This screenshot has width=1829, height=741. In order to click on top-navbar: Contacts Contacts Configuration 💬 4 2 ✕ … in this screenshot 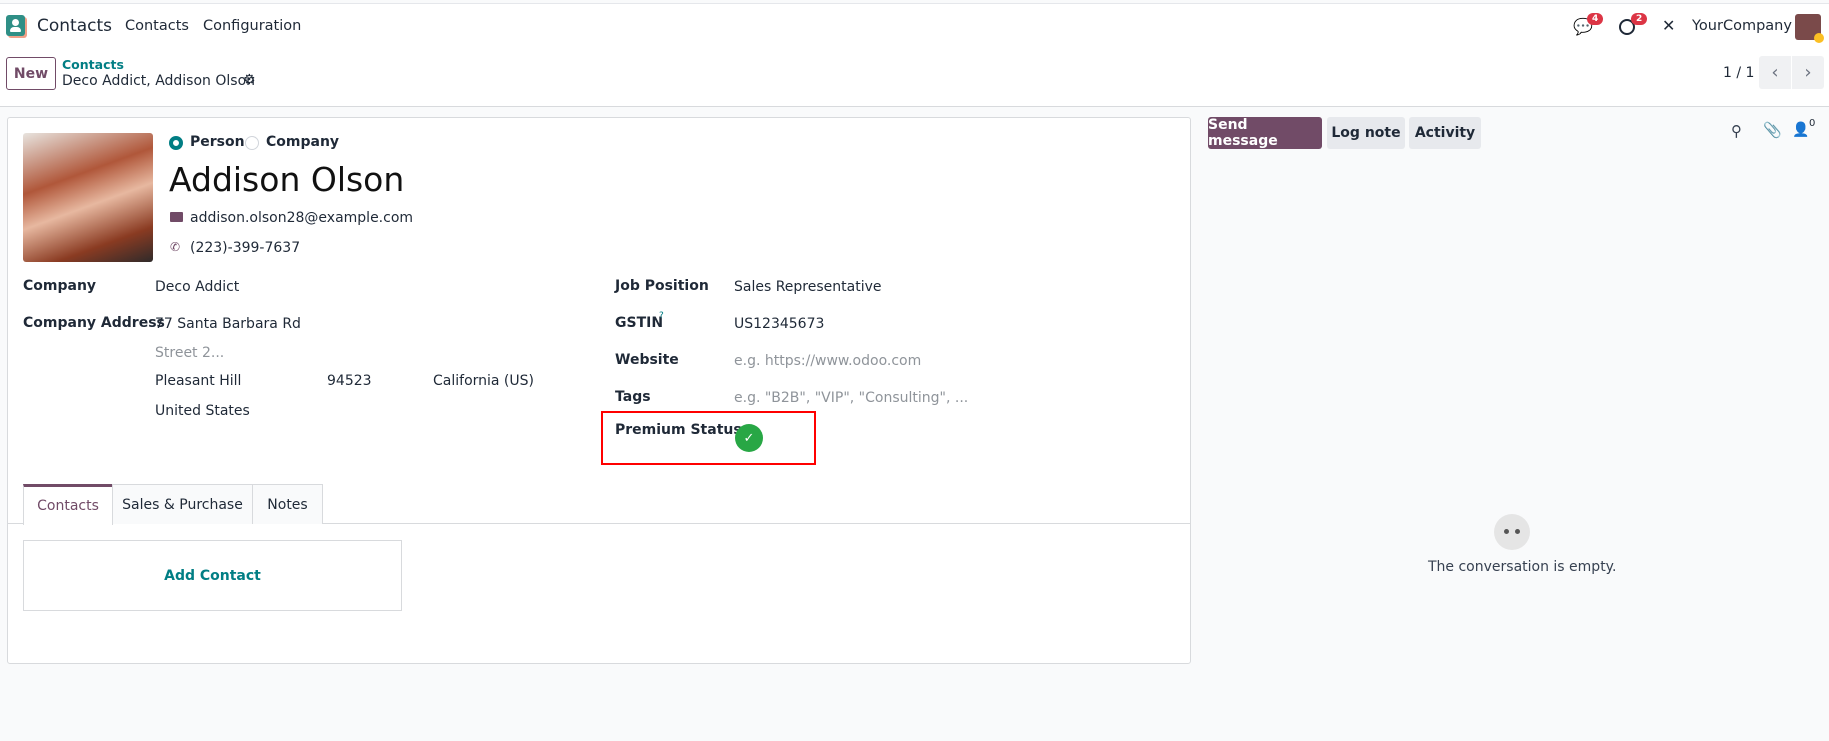, I will do `click(914, 26)`.